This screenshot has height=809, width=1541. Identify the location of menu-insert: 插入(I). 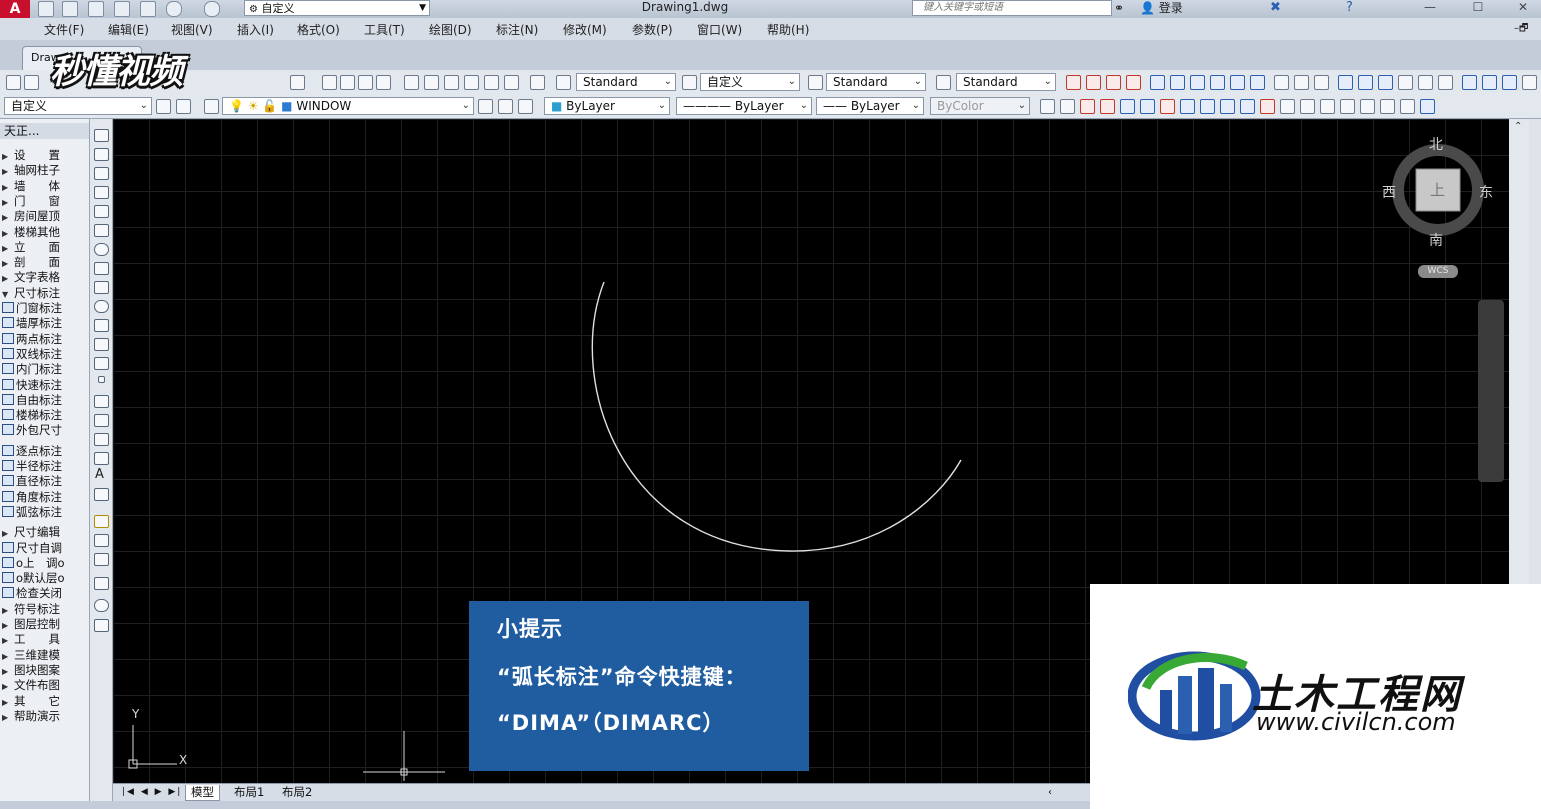
(255, 29).